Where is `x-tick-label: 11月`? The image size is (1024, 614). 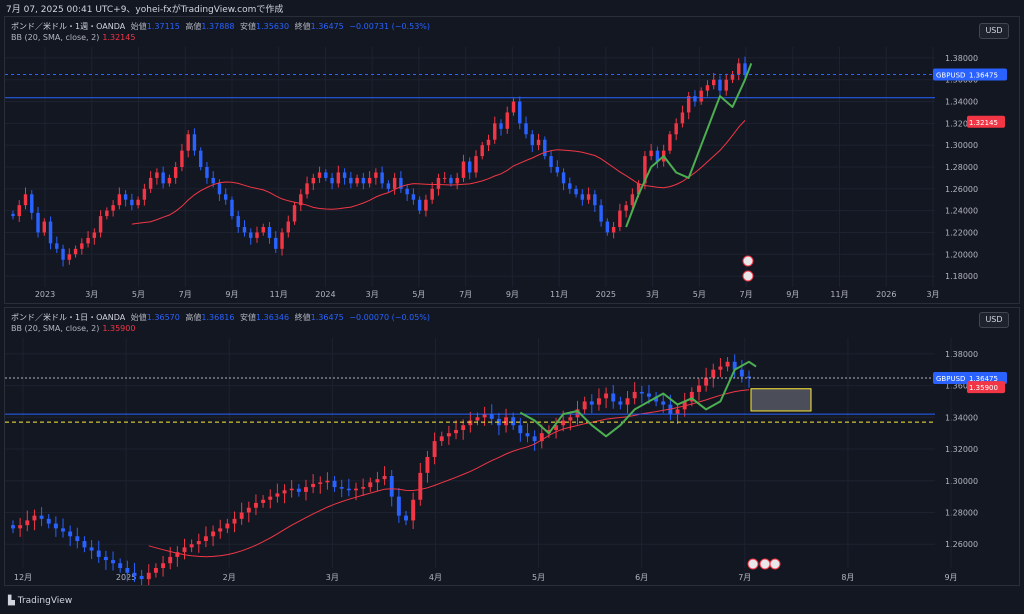
x-tick-label: 11月 is located at coordinates (839, 294).